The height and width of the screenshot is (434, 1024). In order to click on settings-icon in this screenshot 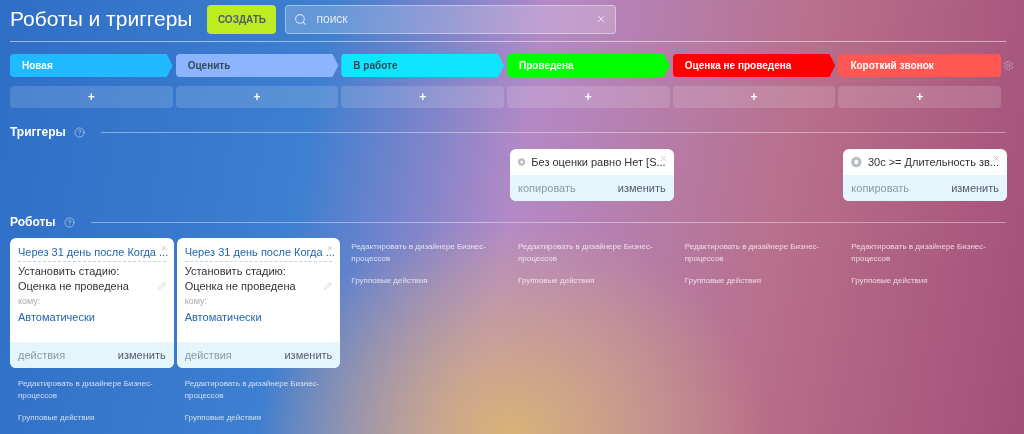, I will do `click(1008, 65)`.